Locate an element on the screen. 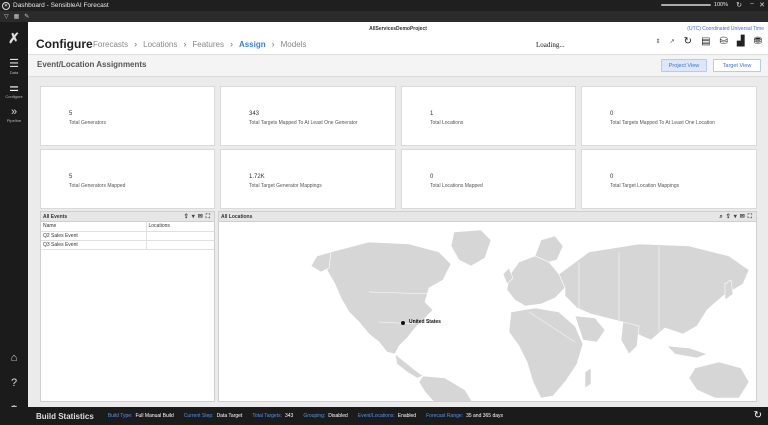  events-panel-title: All Events is located at coordinates (55, 217).